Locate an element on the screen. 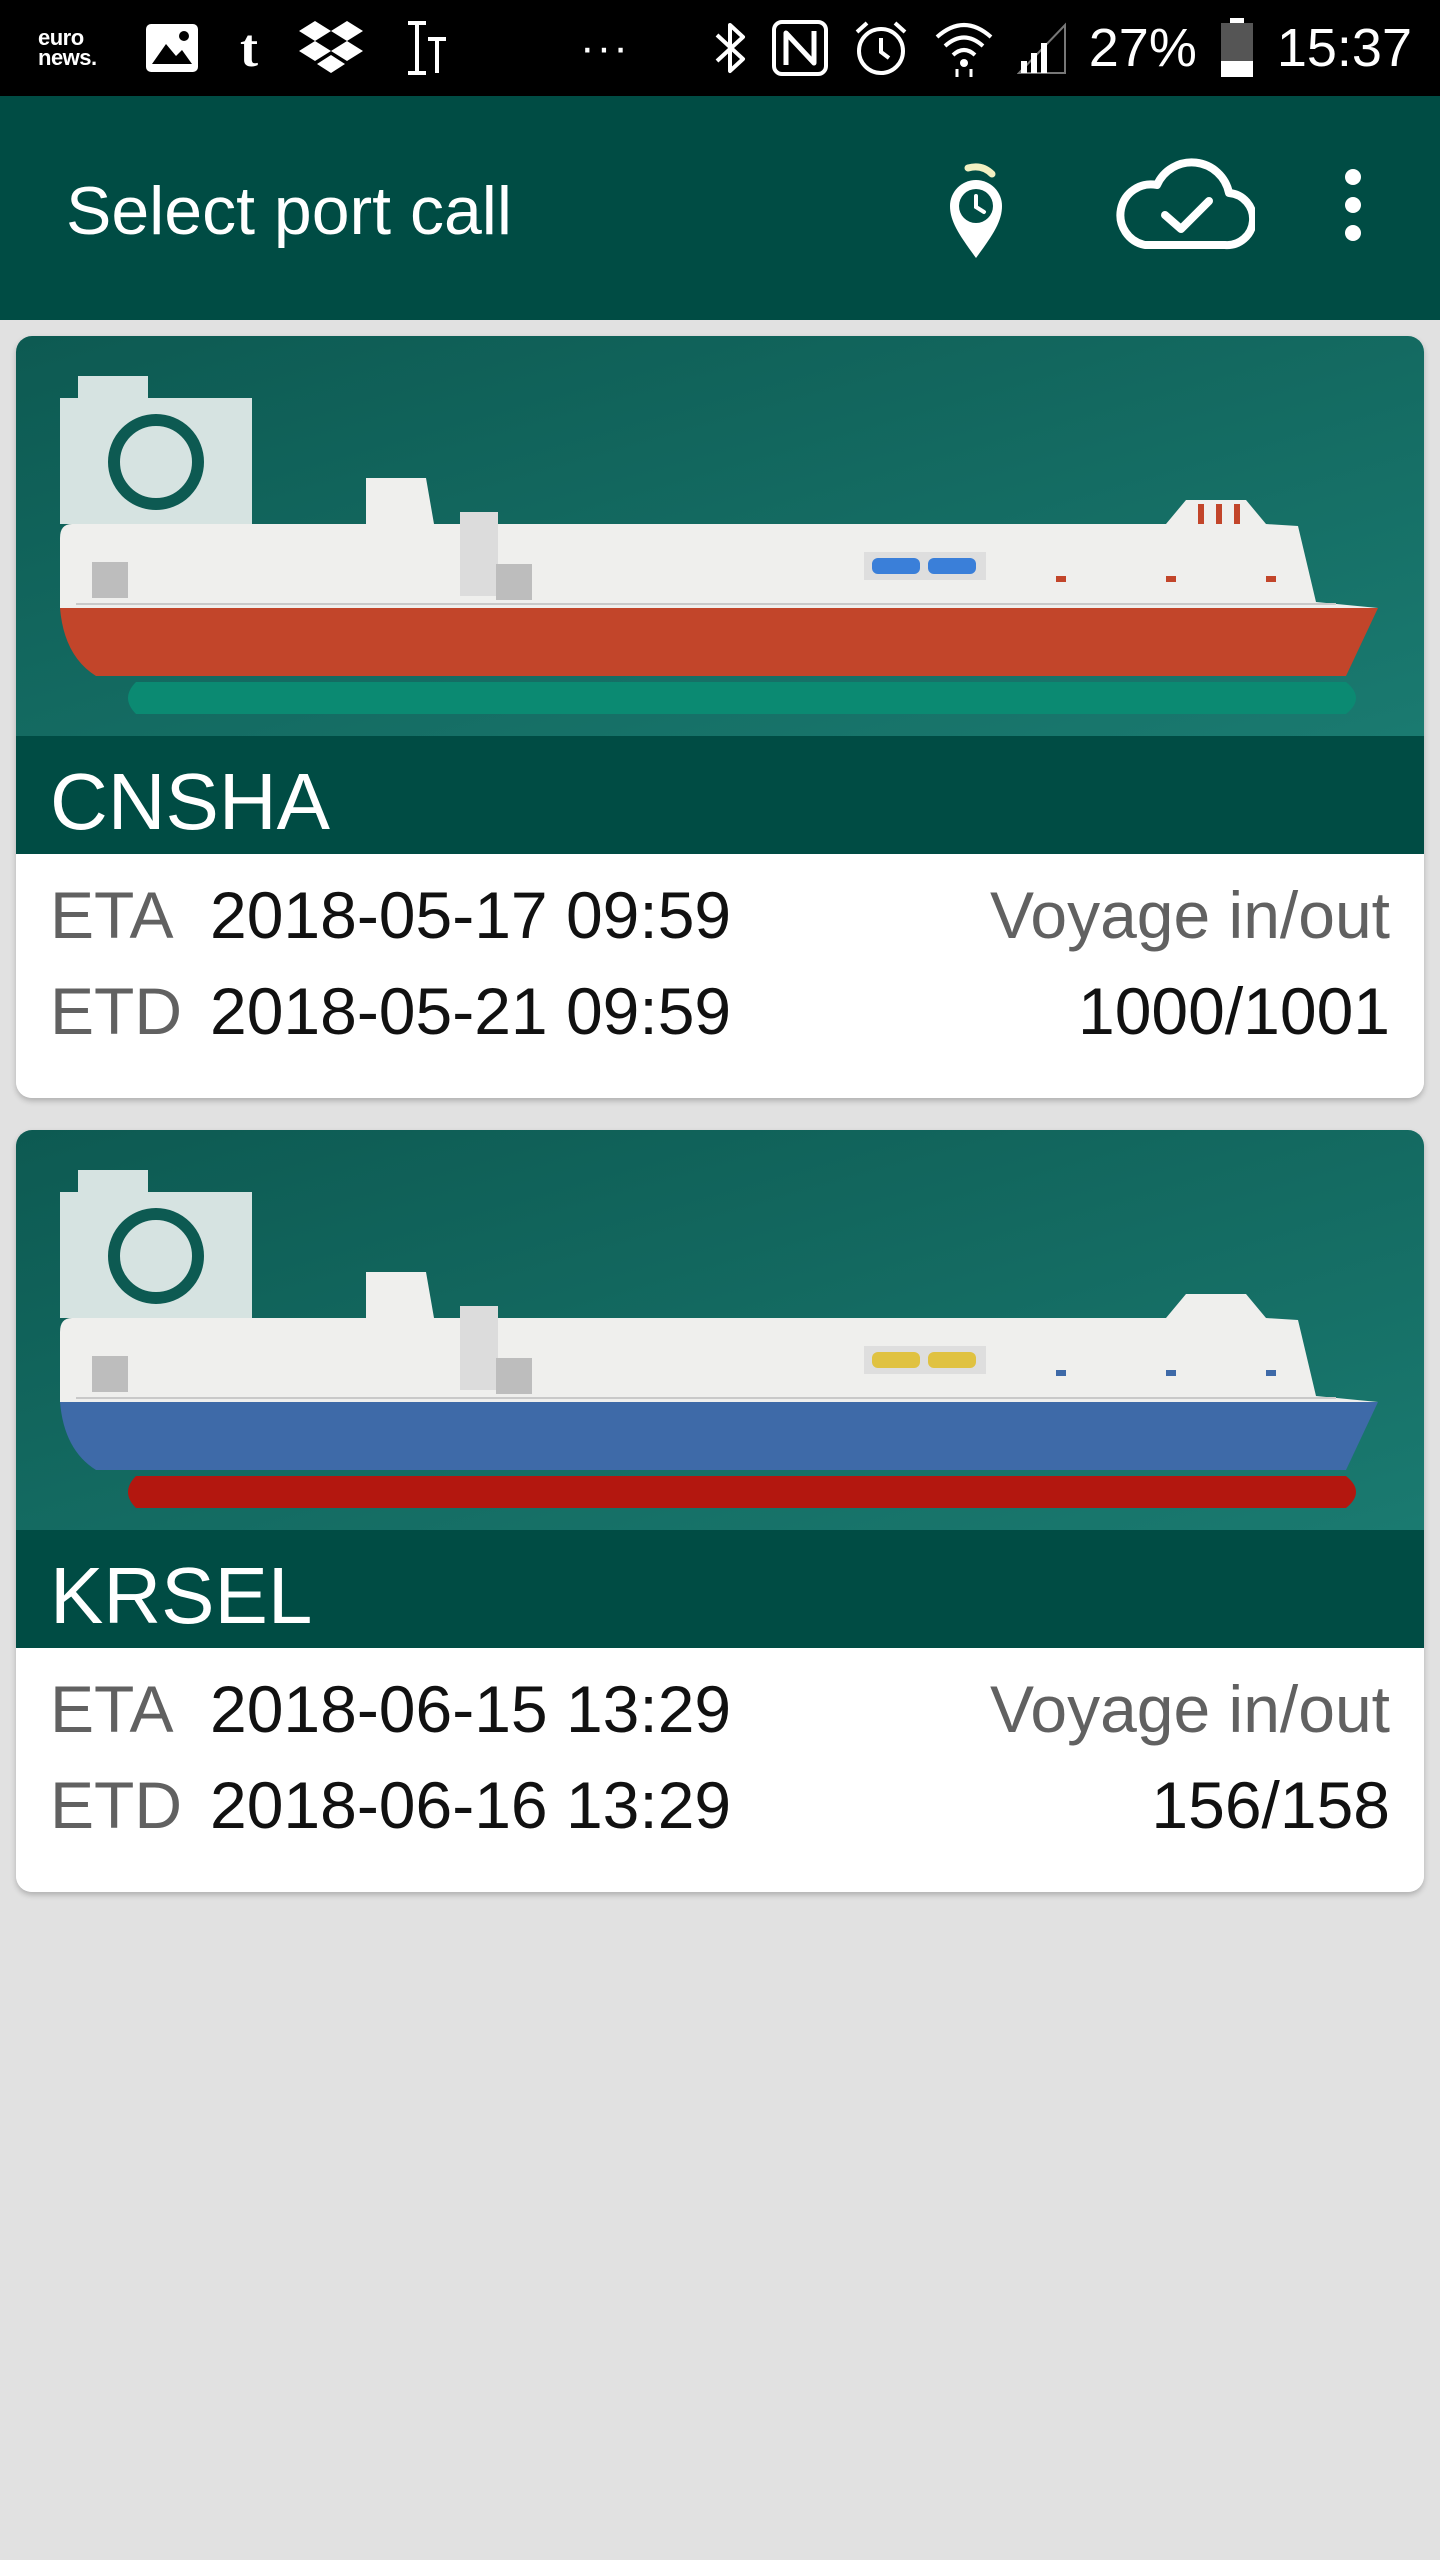  cell-signal-icon is located at coordinates (1041, 48).